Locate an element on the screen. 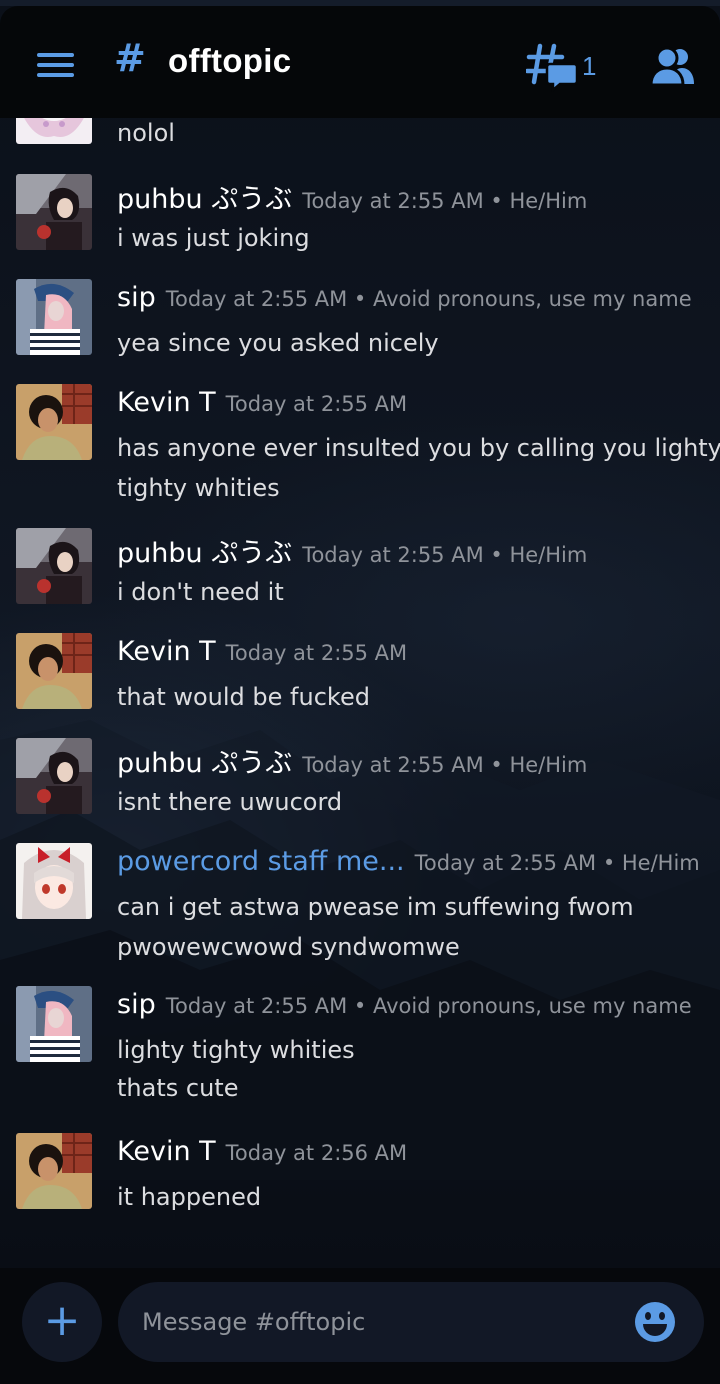 The height and width of the screenshot is (1384, 720). message-text: tighty whities is located at coordinates (198, 488).